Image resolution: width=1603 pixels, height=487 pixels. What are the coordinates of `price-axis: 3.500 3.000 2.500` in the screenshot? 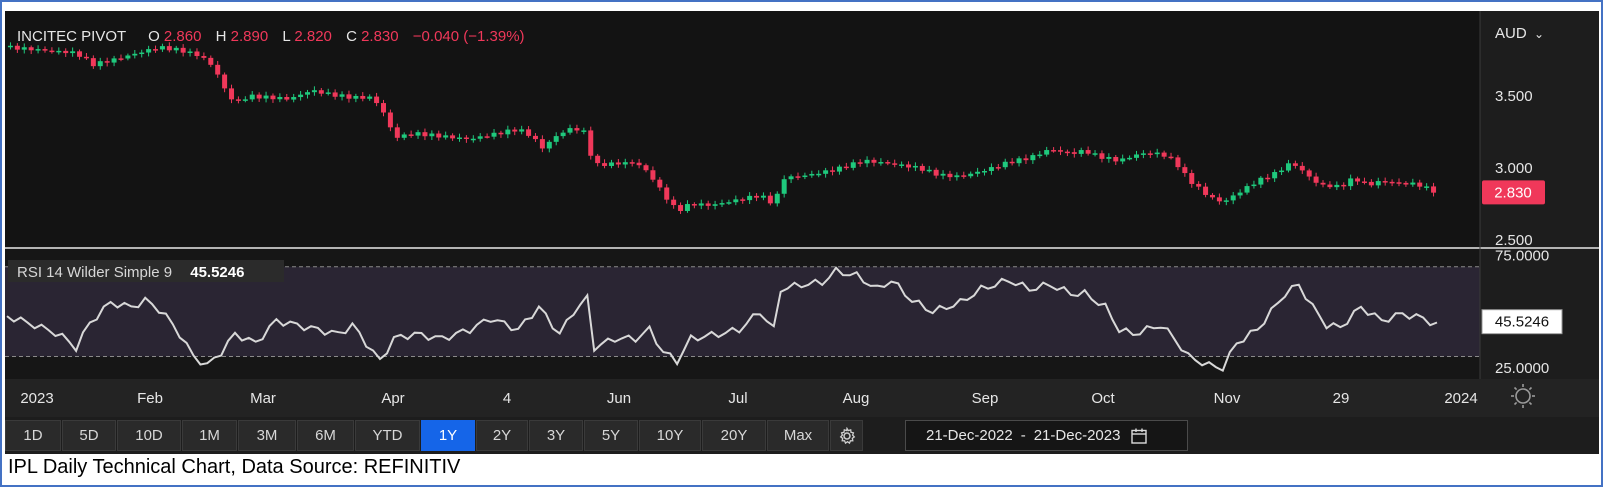 It's located at (1514, 168).